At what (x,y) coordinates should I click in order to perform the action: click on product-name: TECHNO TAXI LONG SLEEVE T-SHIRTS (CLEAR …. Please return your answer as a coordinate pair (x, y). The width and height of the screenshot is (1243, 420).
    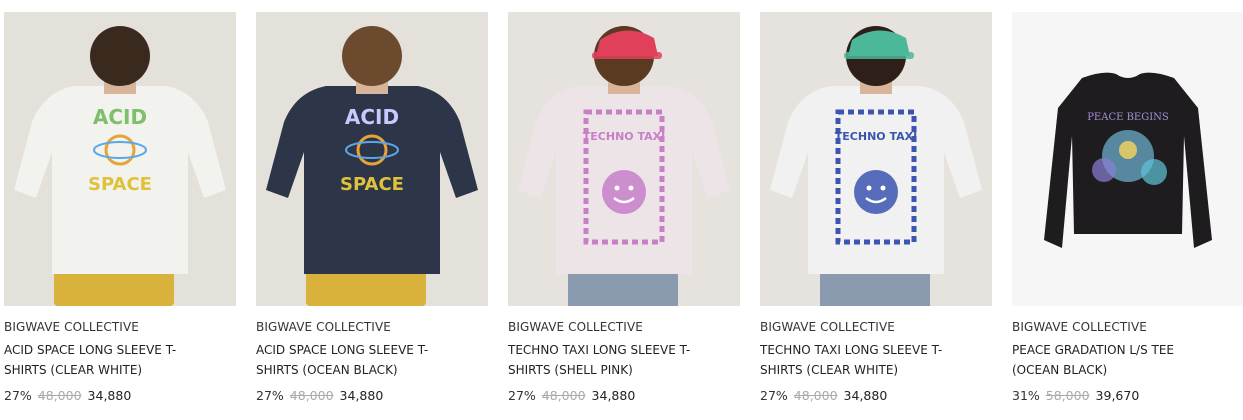
    Looking at the image, I should click on (860, 360).